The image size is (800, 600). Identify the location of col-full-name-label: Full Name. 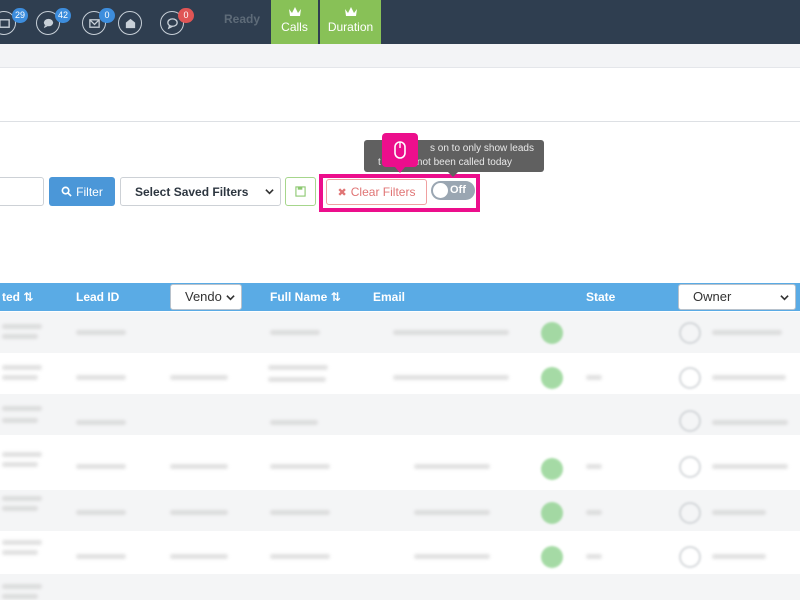
(299, 297).